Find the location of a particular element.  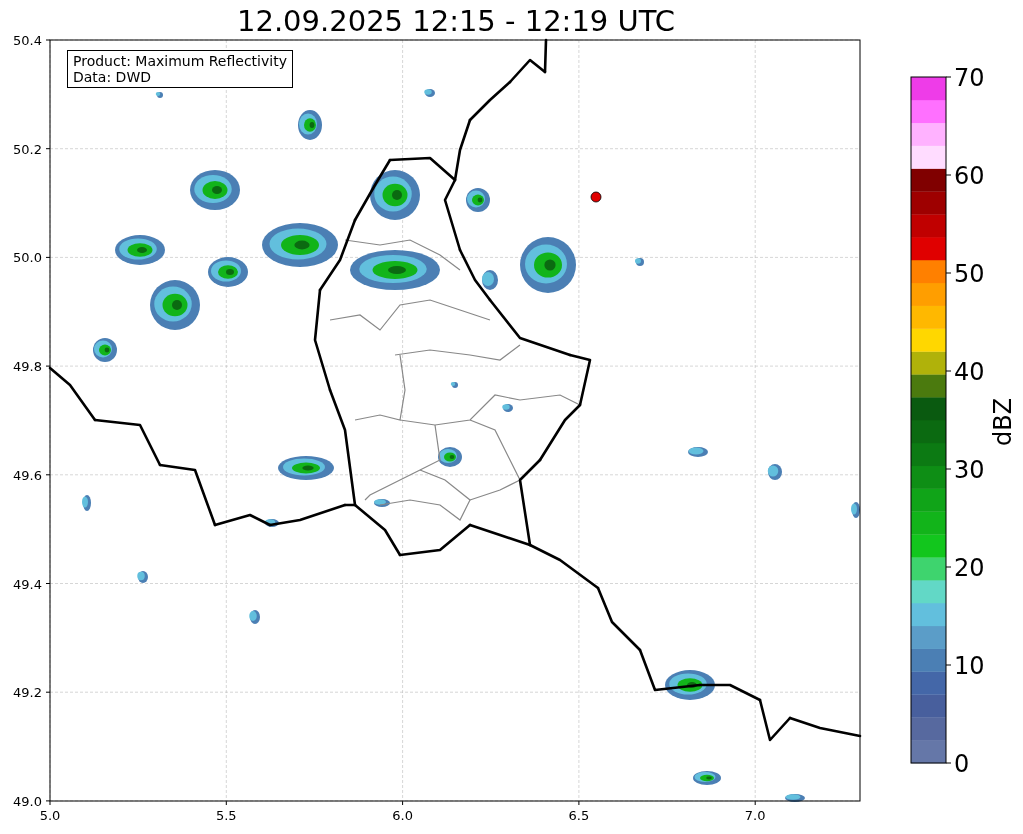

axis-tick-label: 49.6 is located at coordinates (27, 475).